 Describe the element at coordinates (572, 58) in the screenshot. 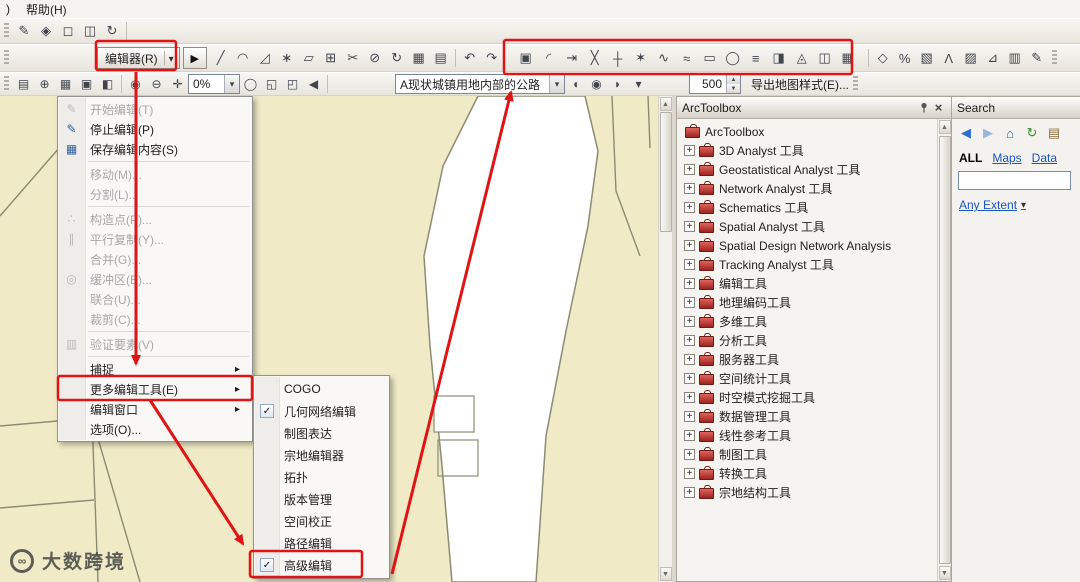

I see `extend-tool-icon: ⇥` at that location.